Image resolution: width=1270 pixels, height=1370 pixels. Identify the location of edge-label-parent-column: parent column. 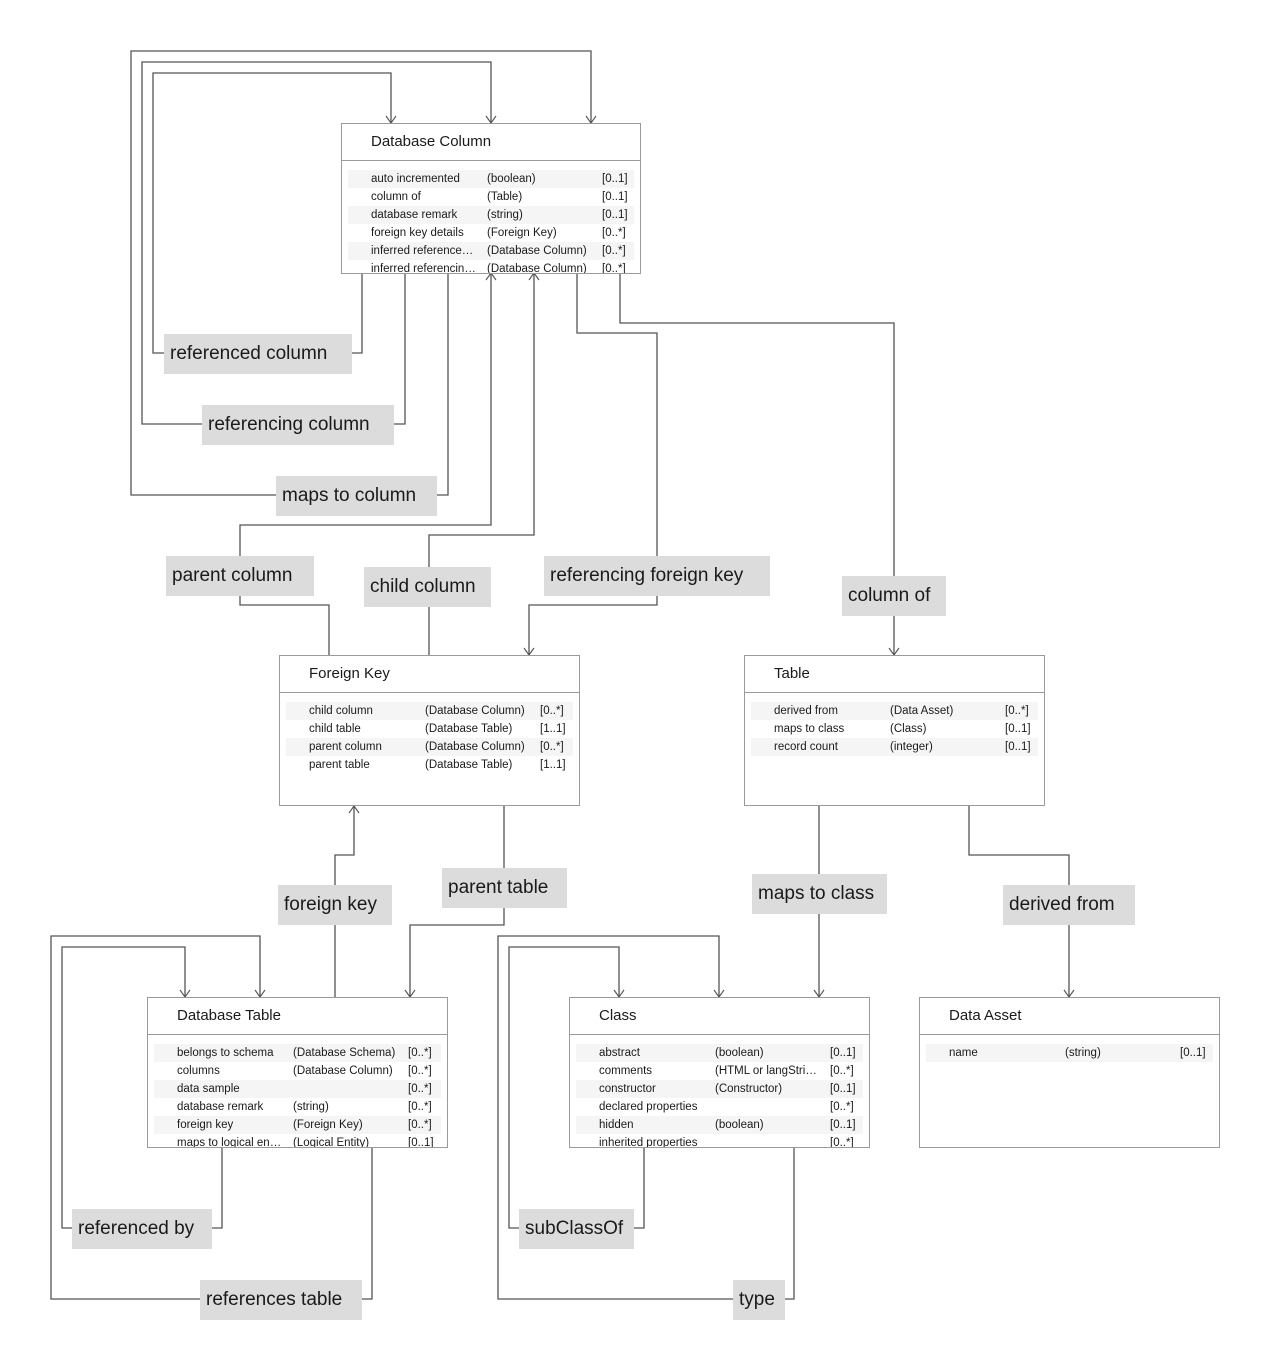
(240, 576).